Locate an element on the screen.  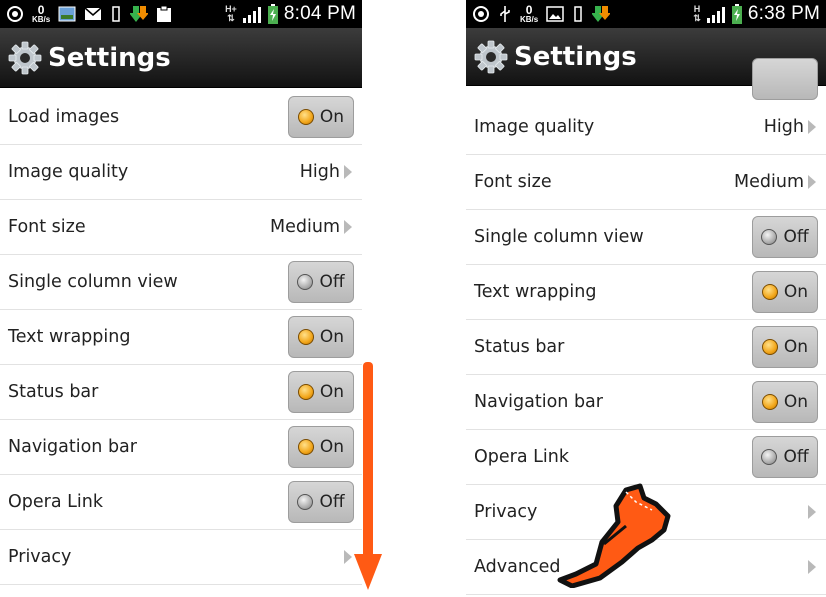
network-type-indicator: H ⇅ is located at coordinates (697, 13).